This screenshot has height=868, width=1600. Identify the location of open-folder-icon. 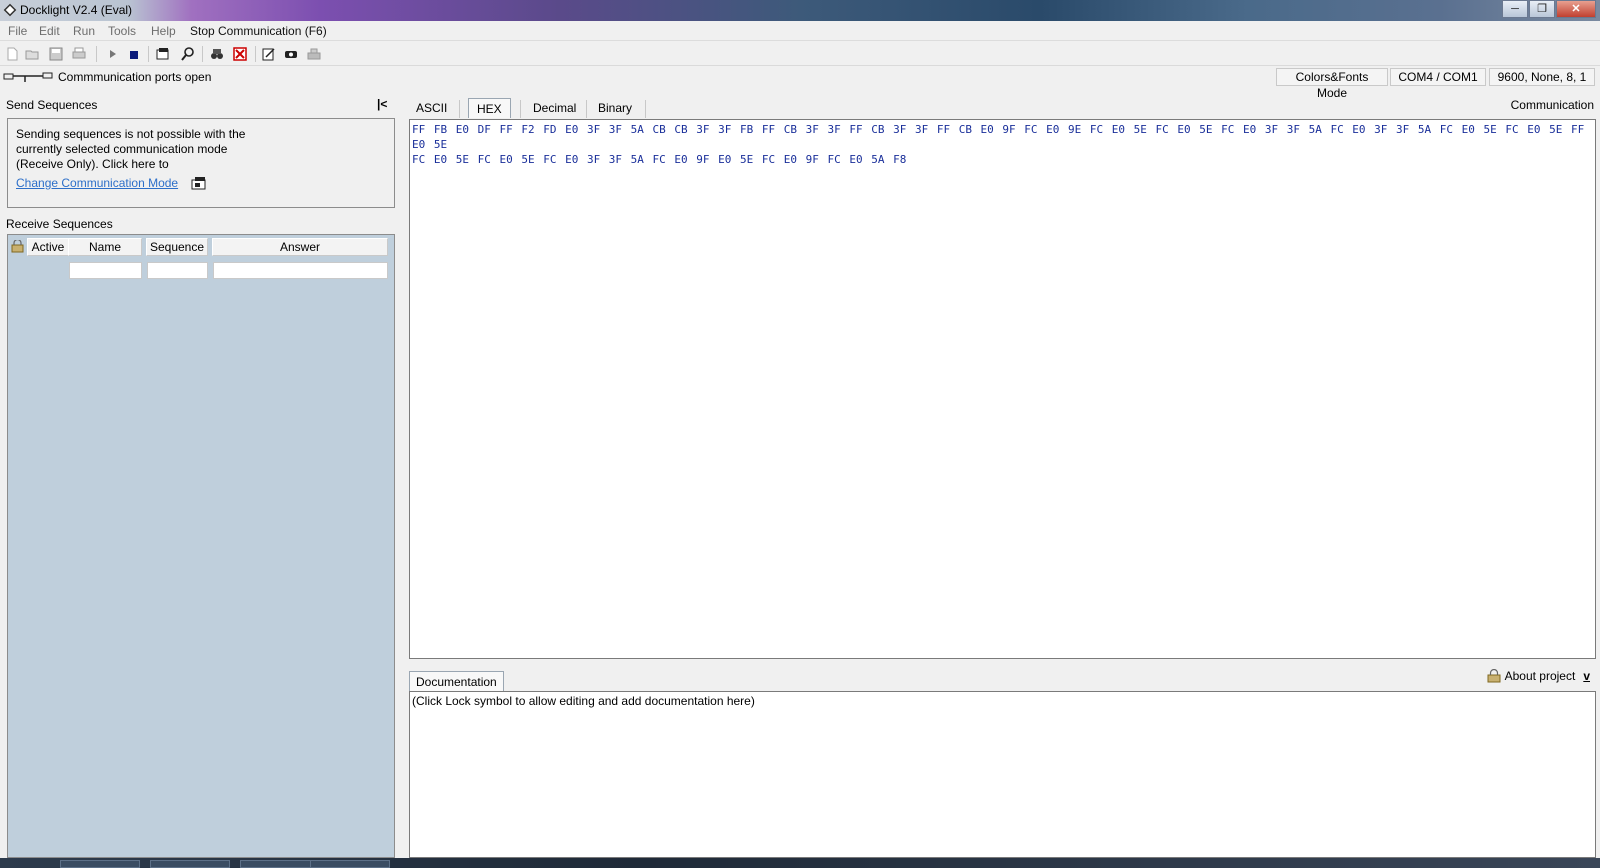
(32, 54).